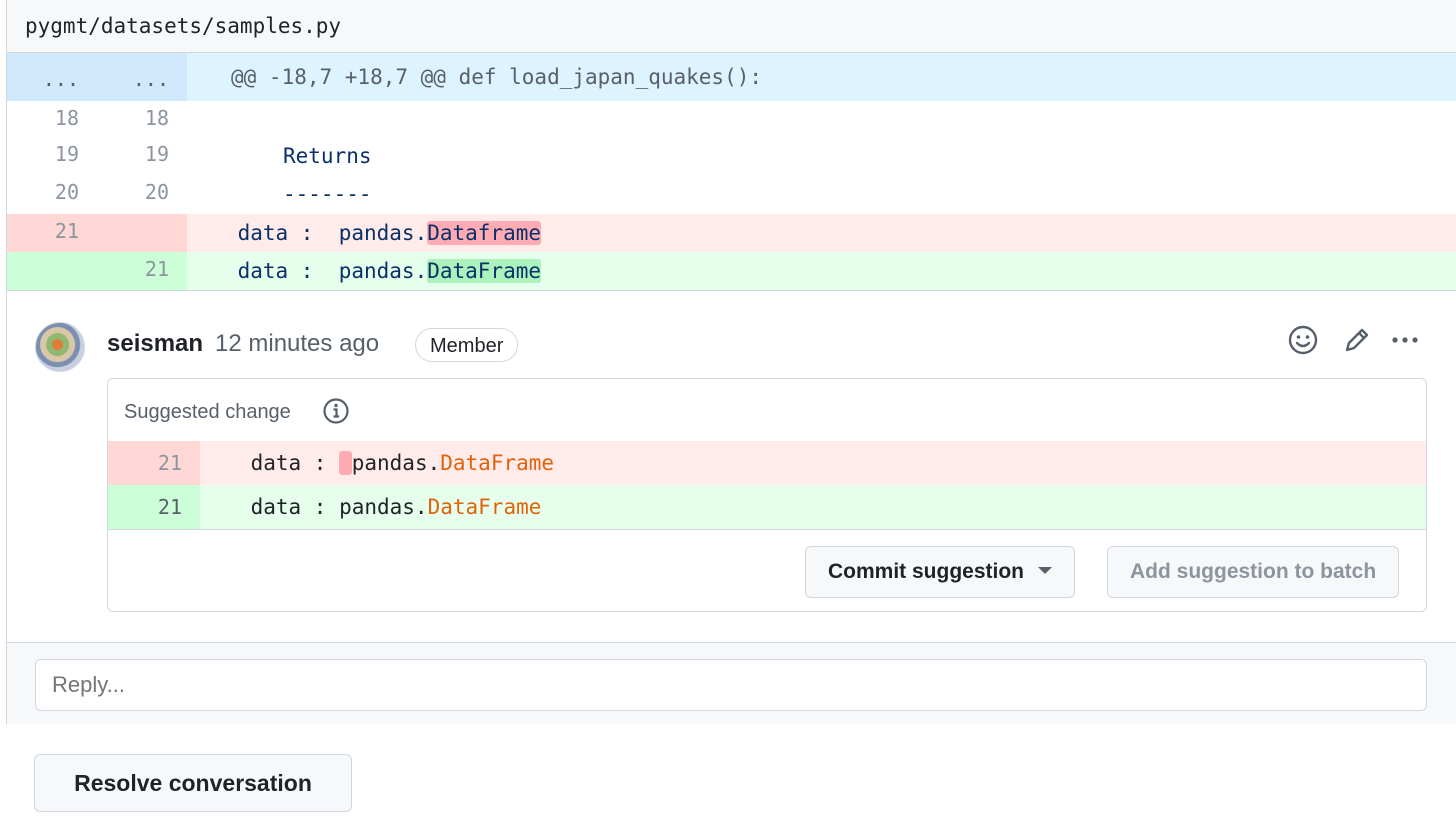 Image resolution: width=1456 pixels, height=836 pixels. Describe the element at coordinates (142, 156) in the screenshot. I see `new-line-number: 19` at that location.